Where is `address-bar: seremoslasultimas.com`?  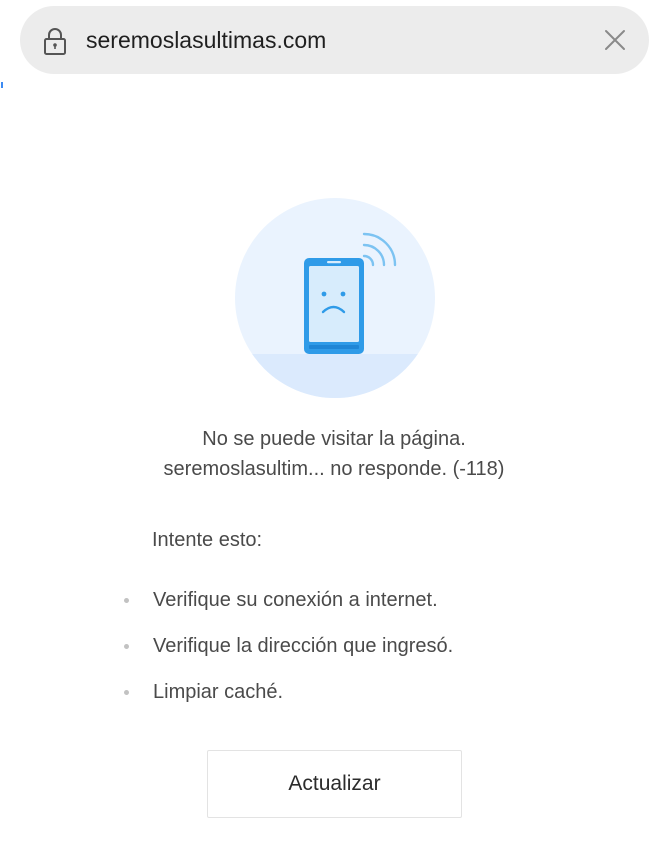 address-bar: seremoslasultimas.com is located at coordinates (334, 40).